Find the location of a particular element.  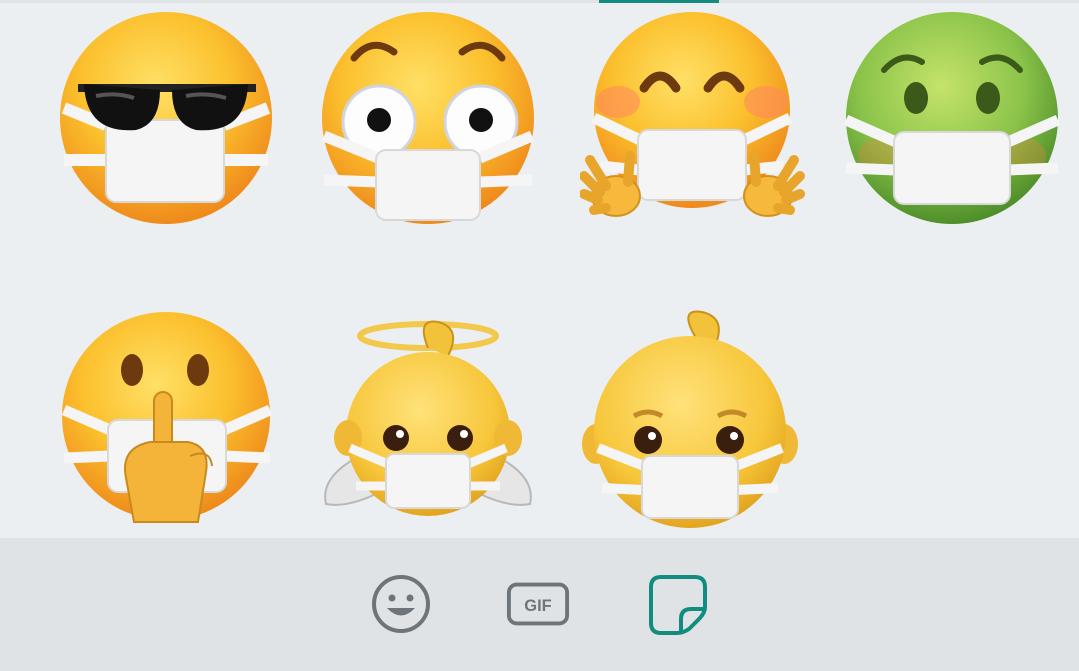

shushing-masked-face-sticker is located at coordinates (172, 420).